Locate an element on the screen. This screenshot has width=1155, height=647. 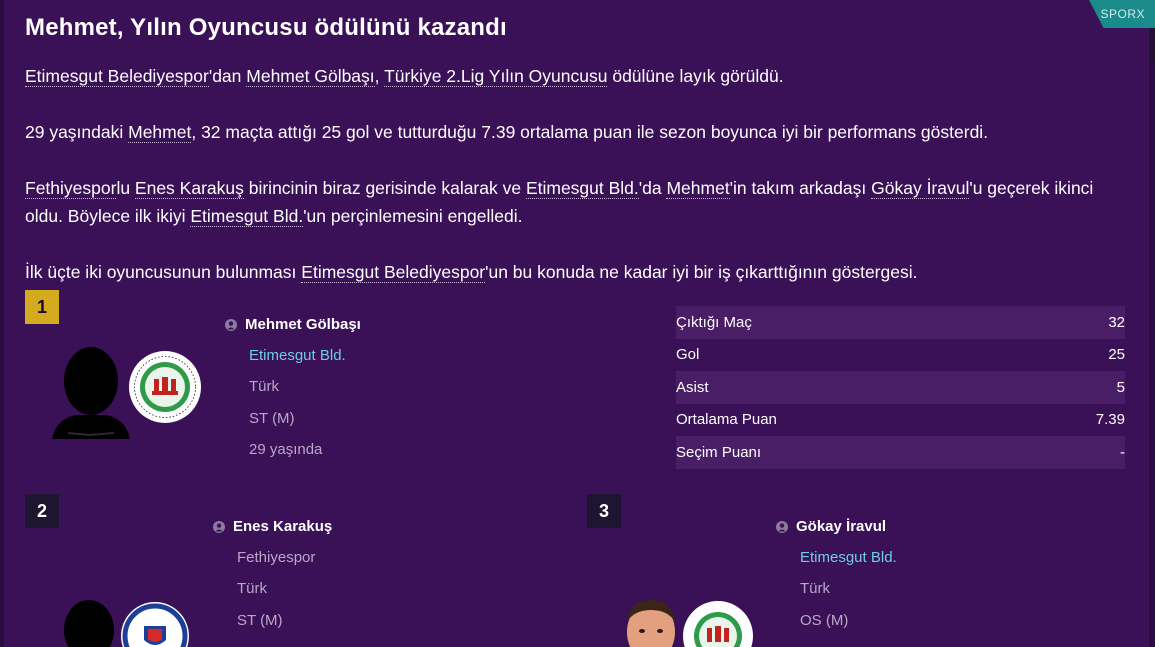
rank-number: 2 is located at coordinates (41, 510).